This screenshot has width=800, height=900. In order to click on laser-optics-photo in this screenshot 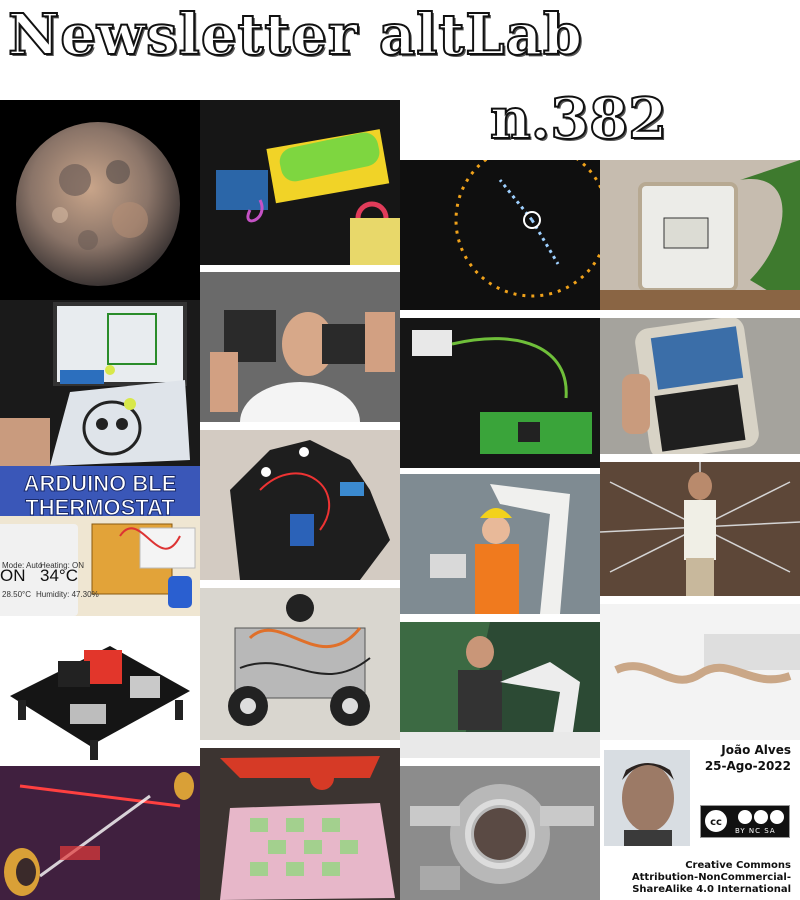, I will do `click(100, 833)`.